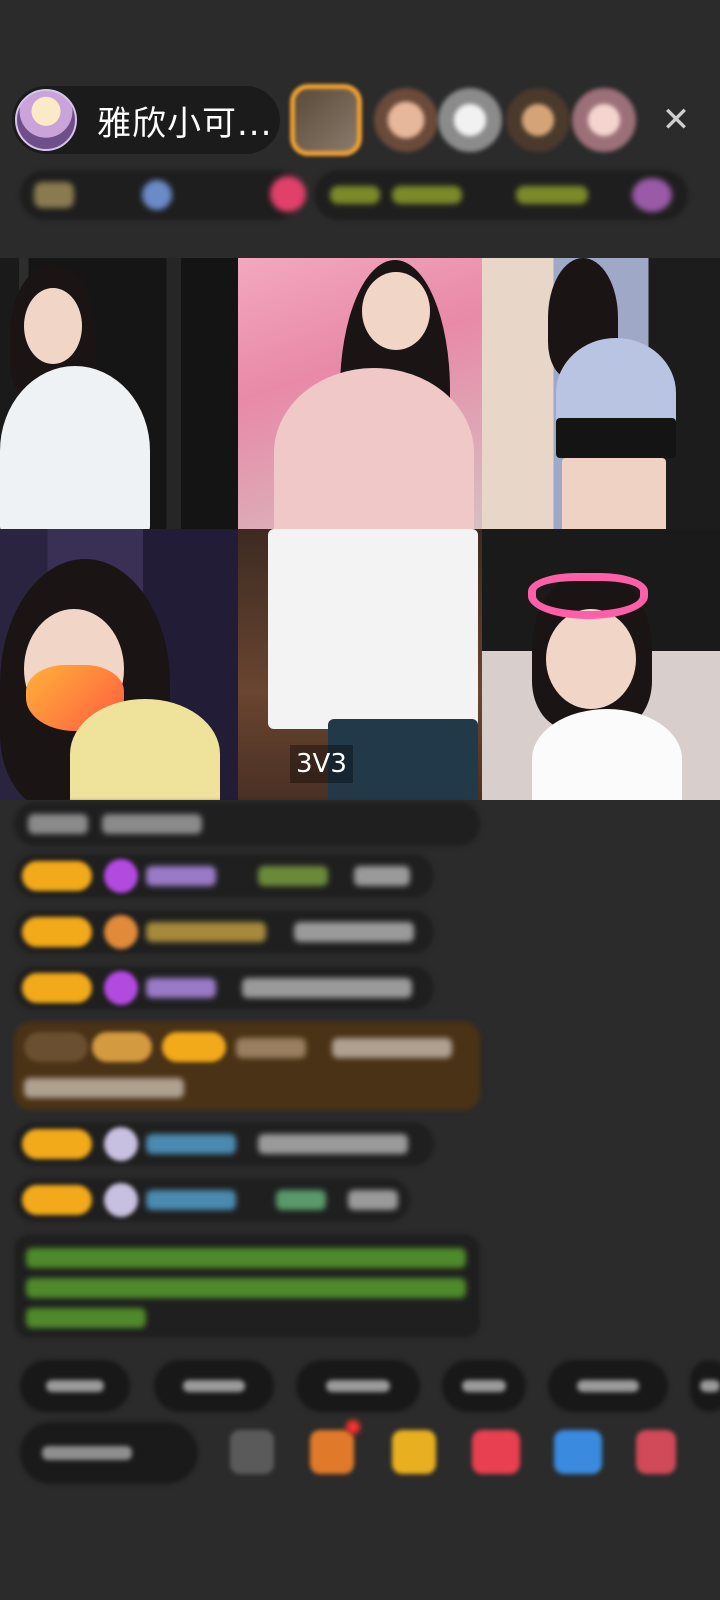 The height and width of the screenshot is (1600, 720). I want to click on fans-icon, so click(157, 195).